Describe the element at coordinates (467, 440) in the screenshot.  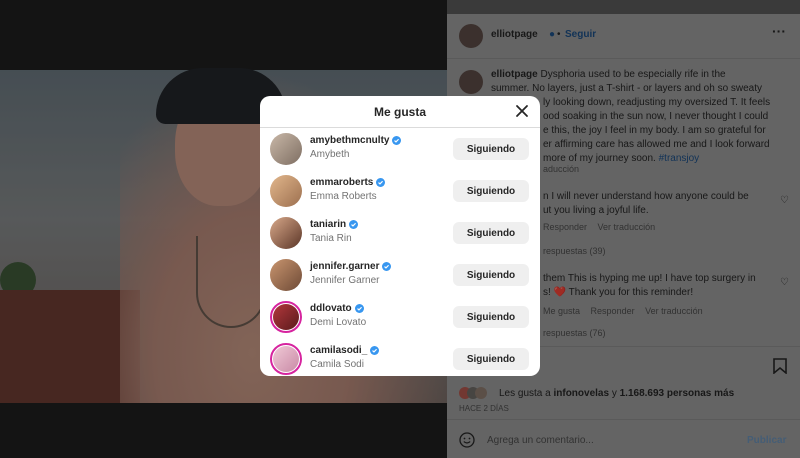
I see `emoji-icon` at that location.